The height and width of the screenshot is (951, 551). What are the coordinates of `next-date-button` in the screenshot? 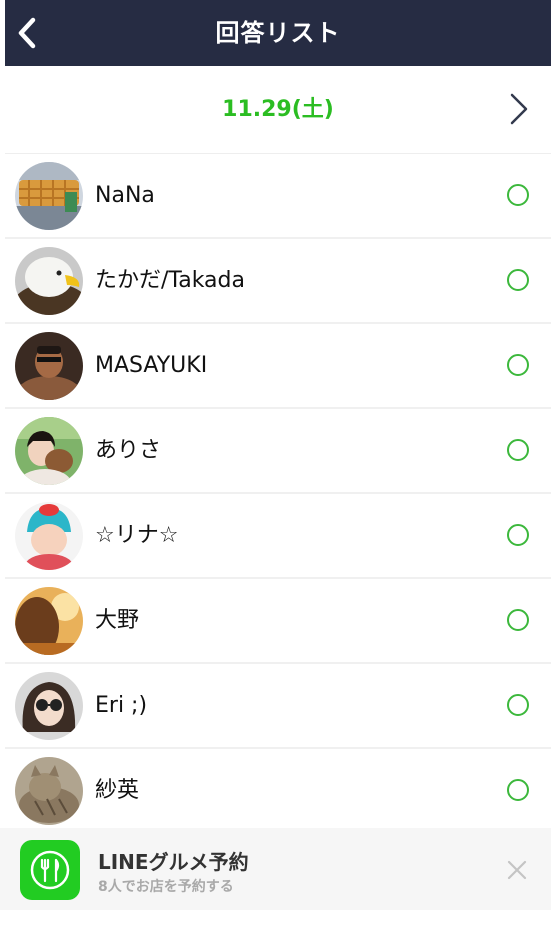 It's located at (519, 109).